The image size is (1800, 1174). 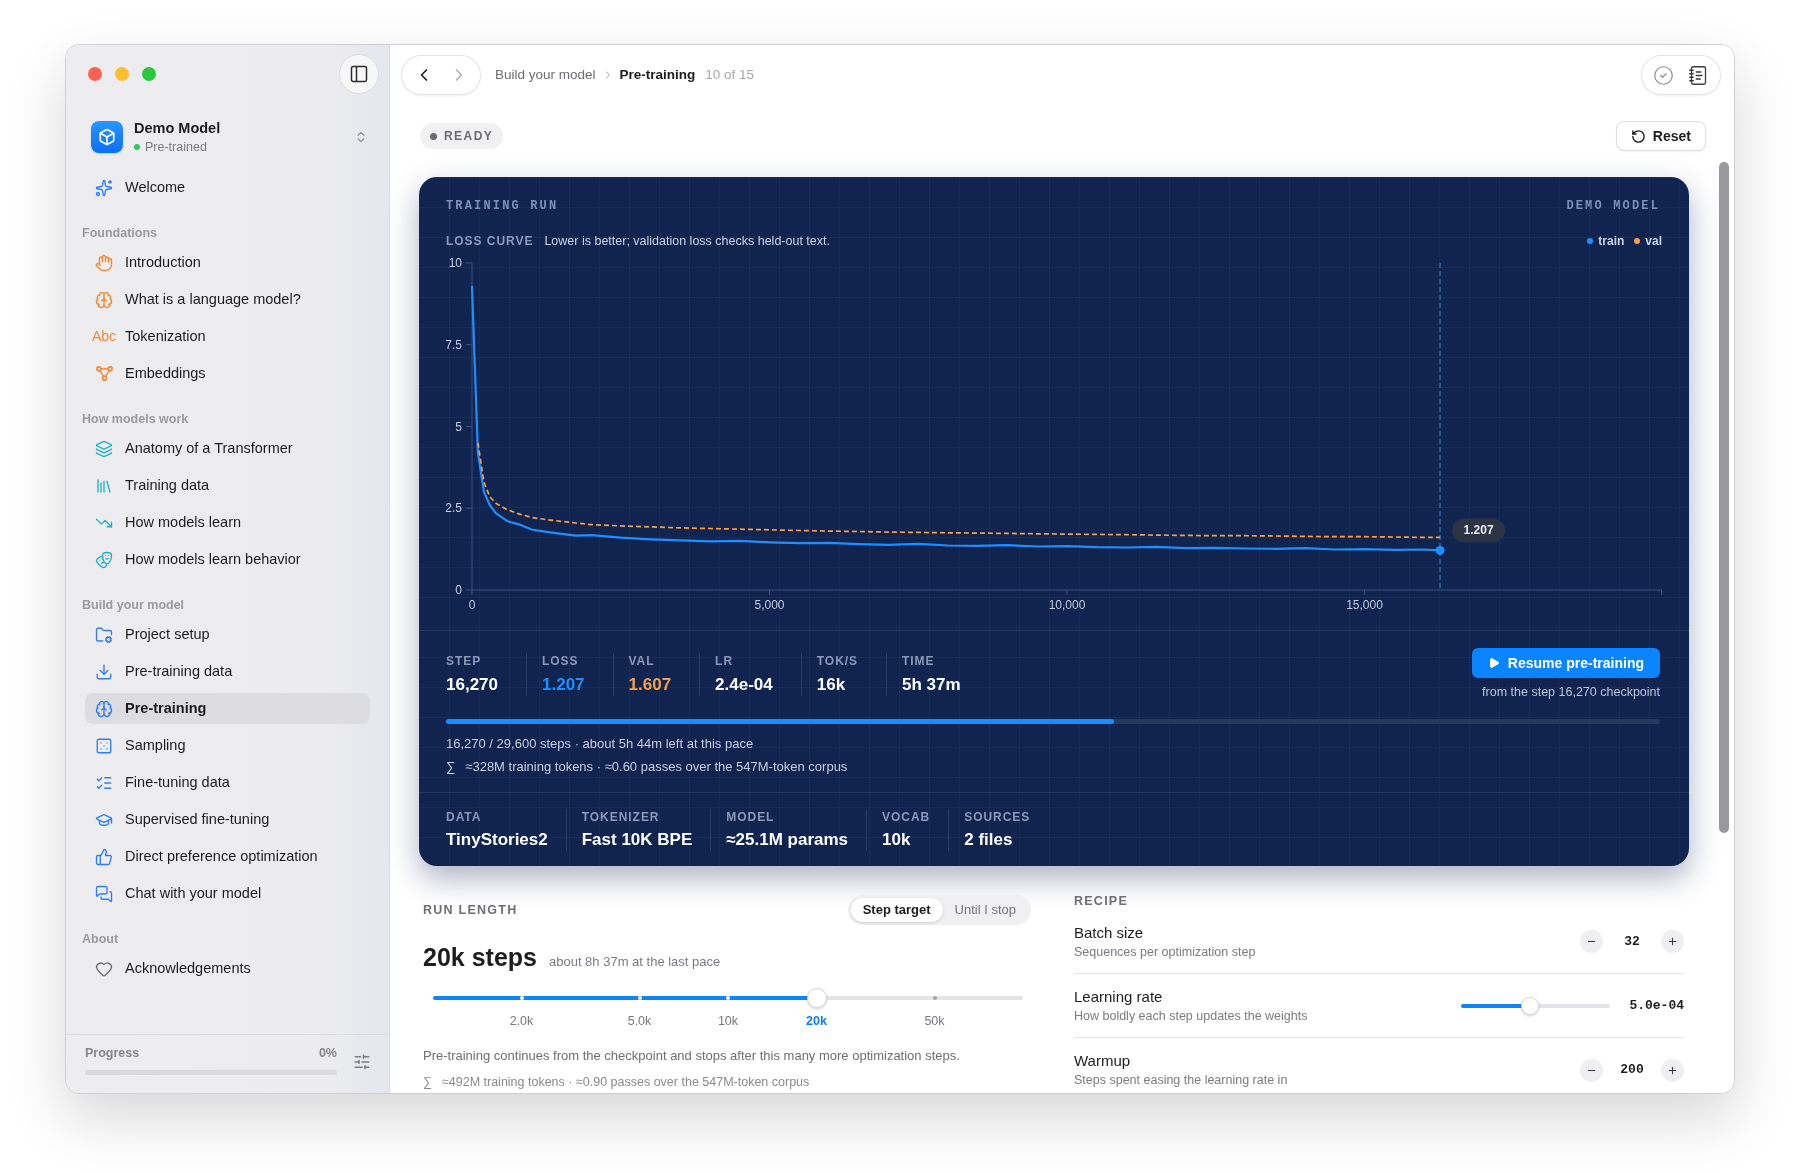 What do you see at coordinates (1660, 136) in the screenshot?
I see `reset-button: Reset` at bounding box center [1660, 136].